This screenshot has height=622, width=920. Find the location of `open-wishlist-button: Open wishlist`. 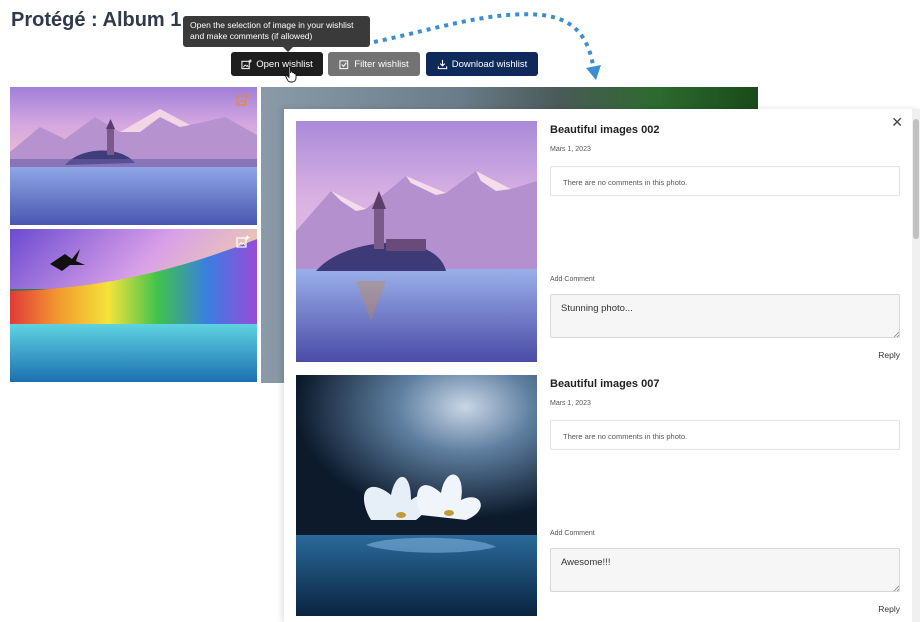

open-wishlist-button: Open wishlist is located at coordinates (277, 64).